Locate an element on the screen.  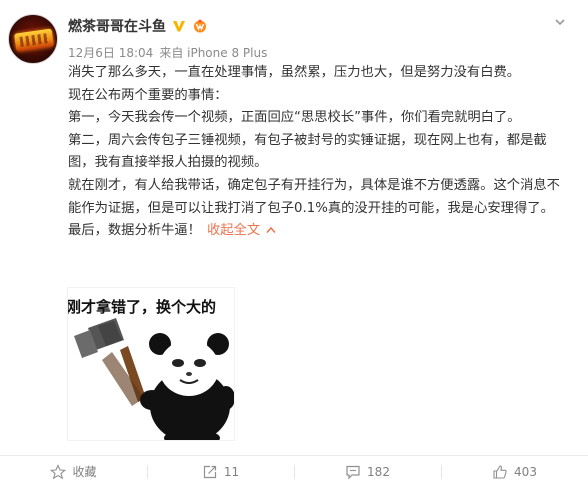
meme-image: 刚才拿错了，换个大的 is located at coordinates (151, 364).